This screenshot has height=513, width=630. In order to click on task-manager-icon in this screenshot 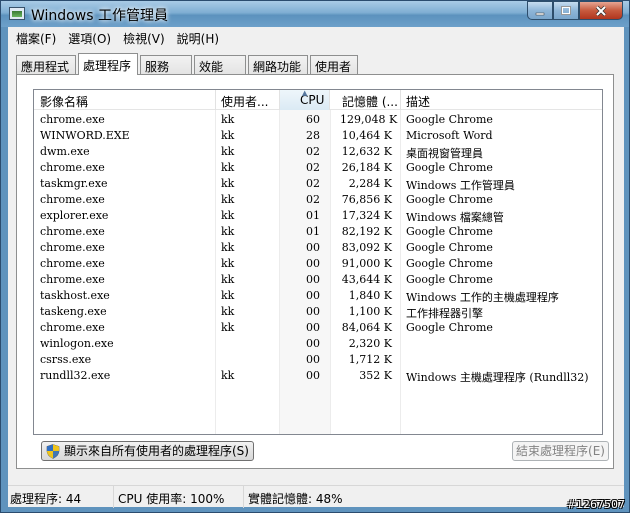, I will do `click(17, 13)`.